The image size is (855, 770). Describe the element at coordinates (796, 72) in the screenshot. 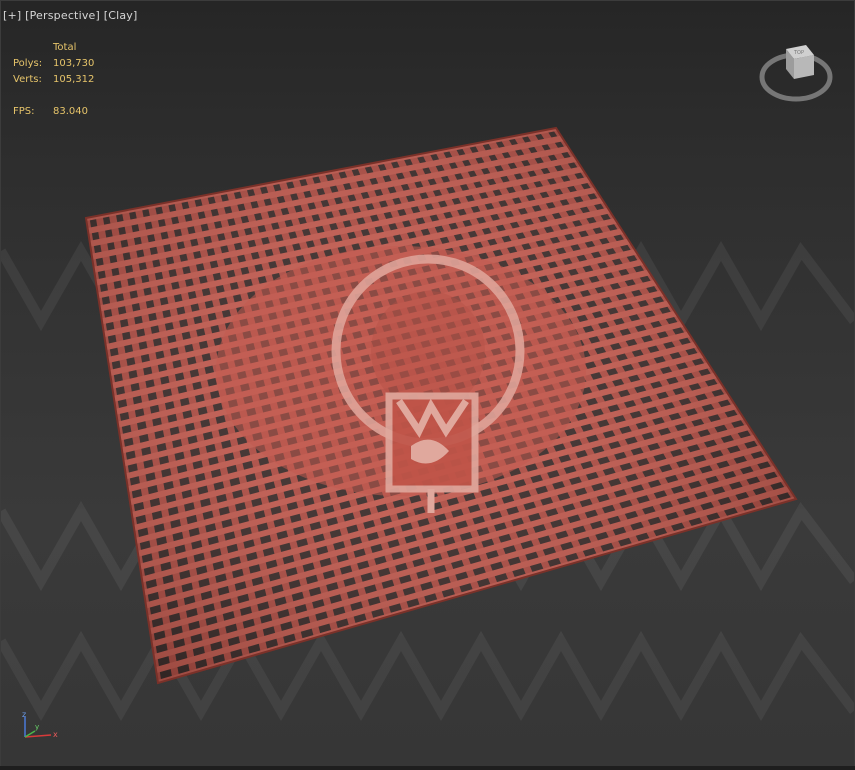

I see `viewcube-icon: TOP` at that location.